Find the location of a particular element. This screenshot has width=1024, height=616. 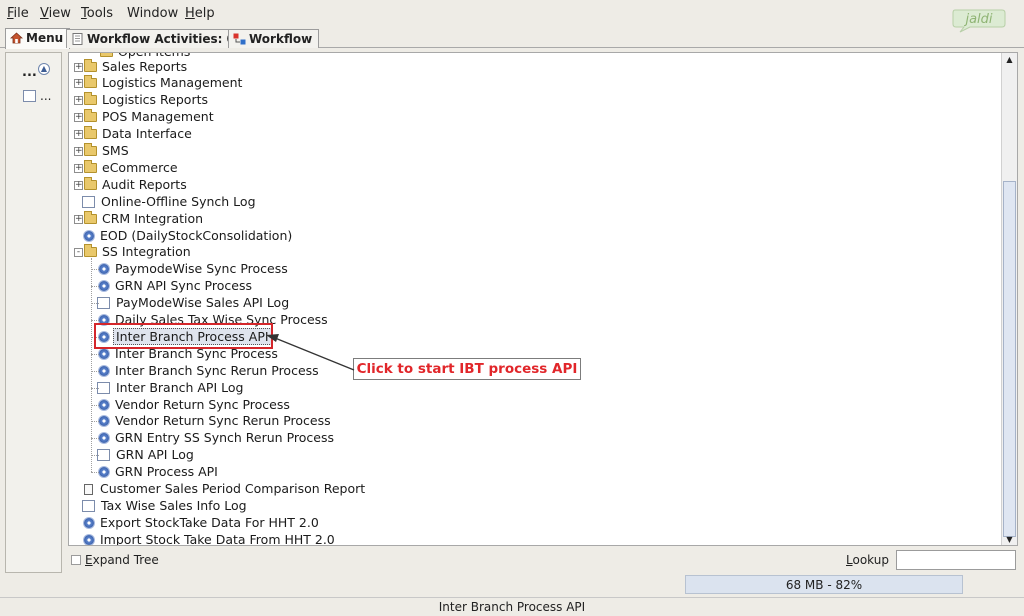

tree-item: + eCommerce is located at coordinates (127, 168).